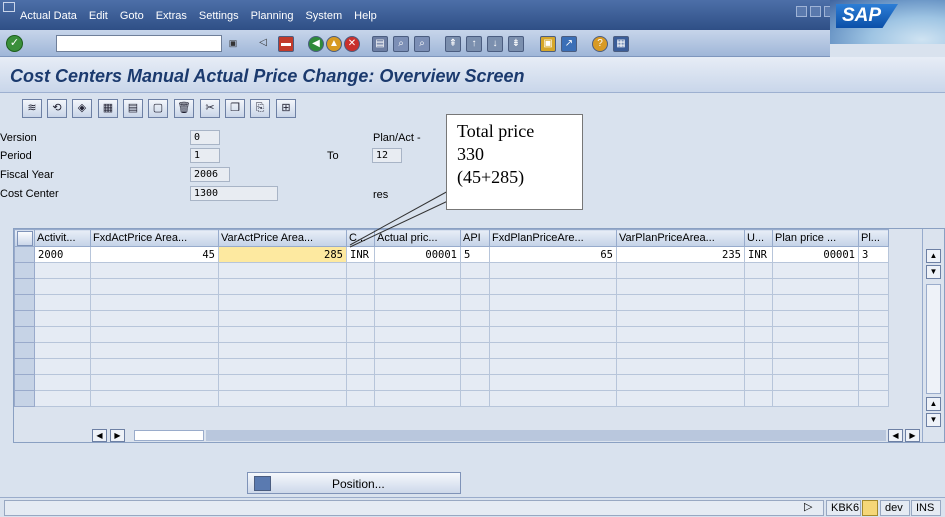  What do you see at coordinates (474, 44) in the screenshot?
I see `previous-page-icon: ↑` at bounding box center [474, 44].